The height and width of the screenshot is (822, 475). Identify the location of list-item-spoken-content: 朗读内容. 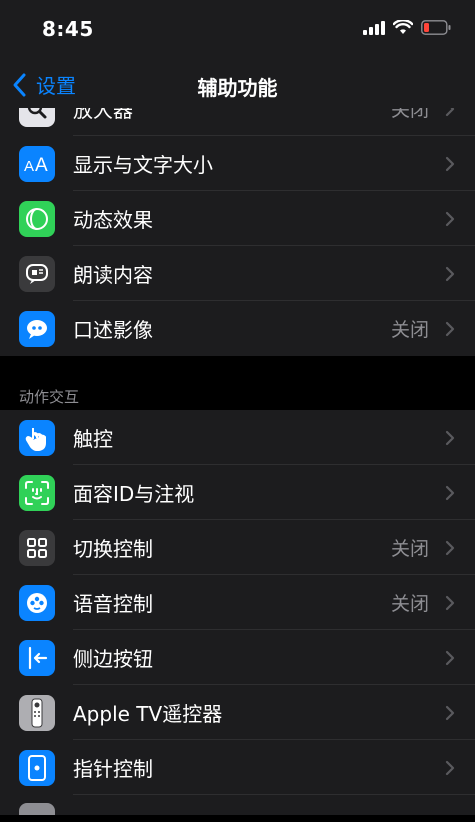
(237, 273).